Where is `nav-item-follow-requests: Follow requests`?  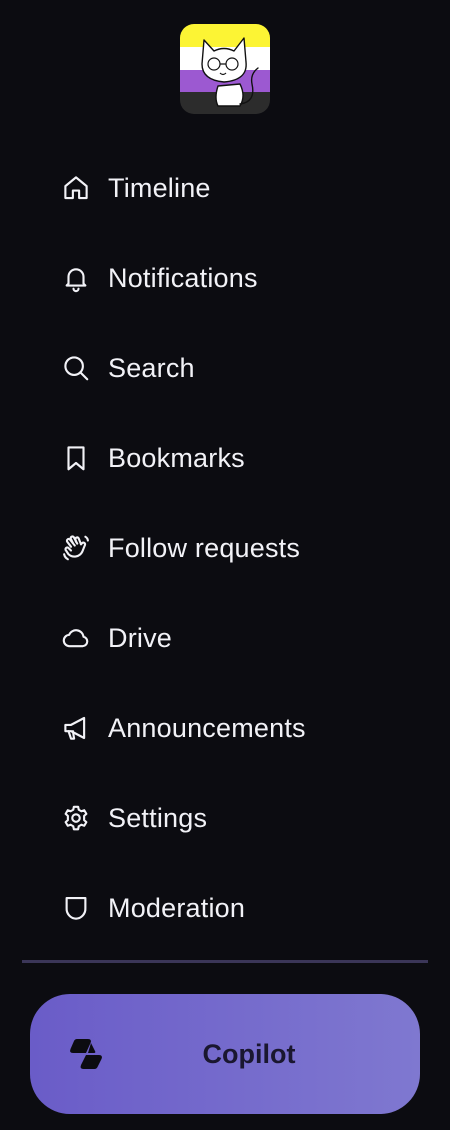
nav-item-follow-requests: Follow requests is located at coordinates (225, 548).